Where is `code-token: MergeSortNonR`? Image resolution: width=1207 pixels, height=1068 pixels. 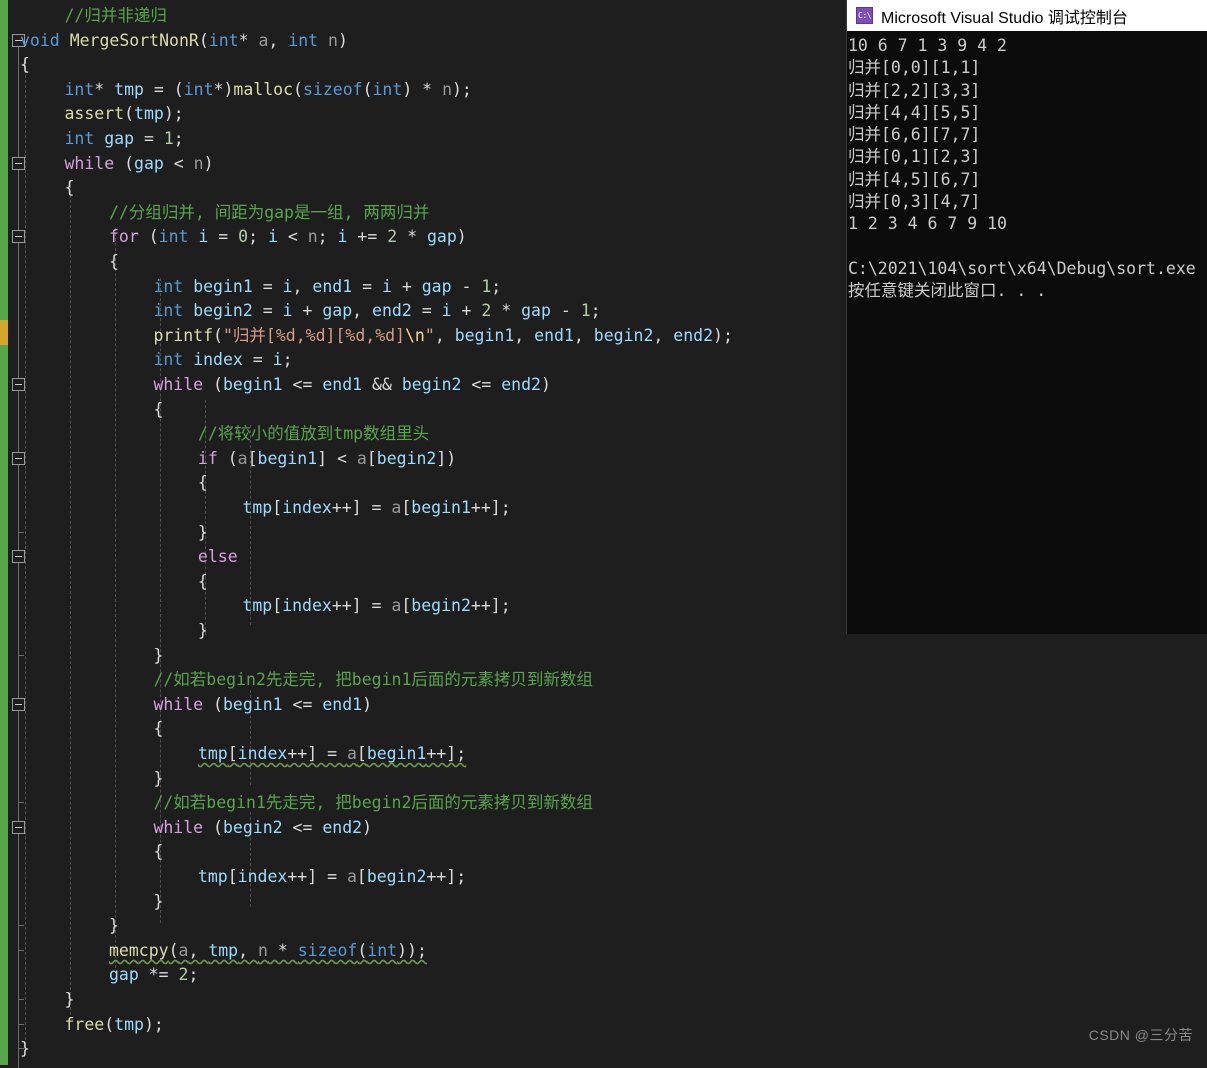
code-token: MergeSortNonR is located at coordinates (134, 40).